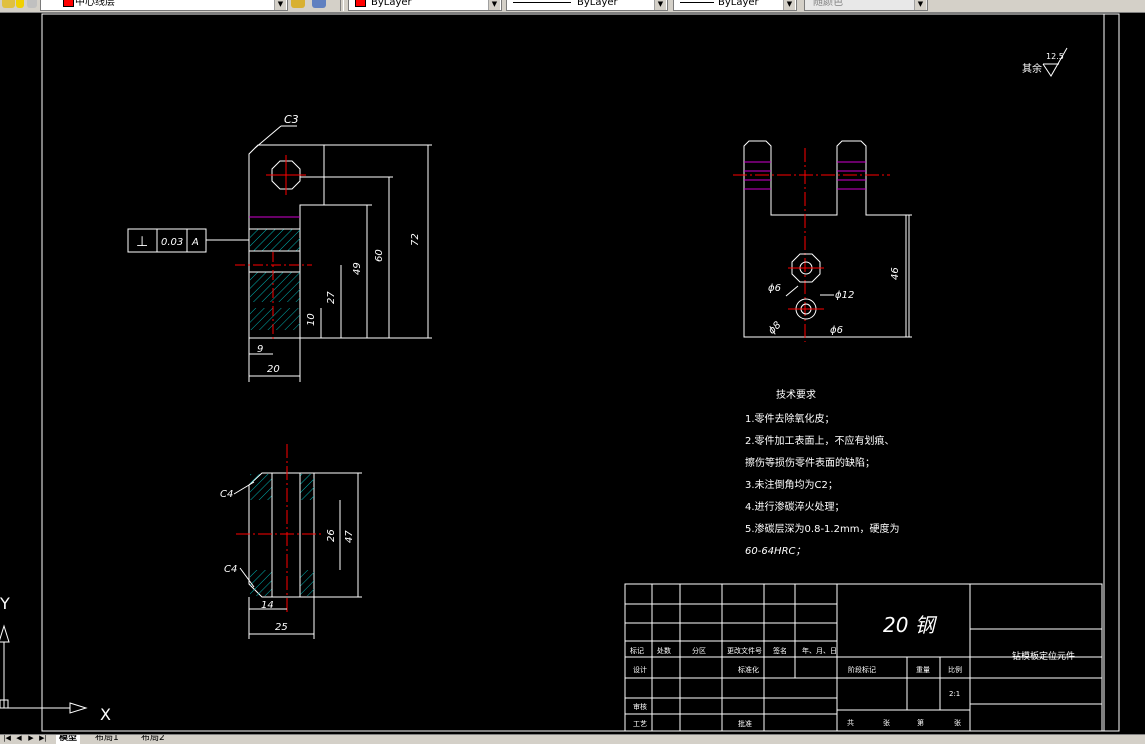  What do you see at coordinates (745, 723) in the screenshot?
I see `row-approve: 批准` at bounding box center [745, 723].